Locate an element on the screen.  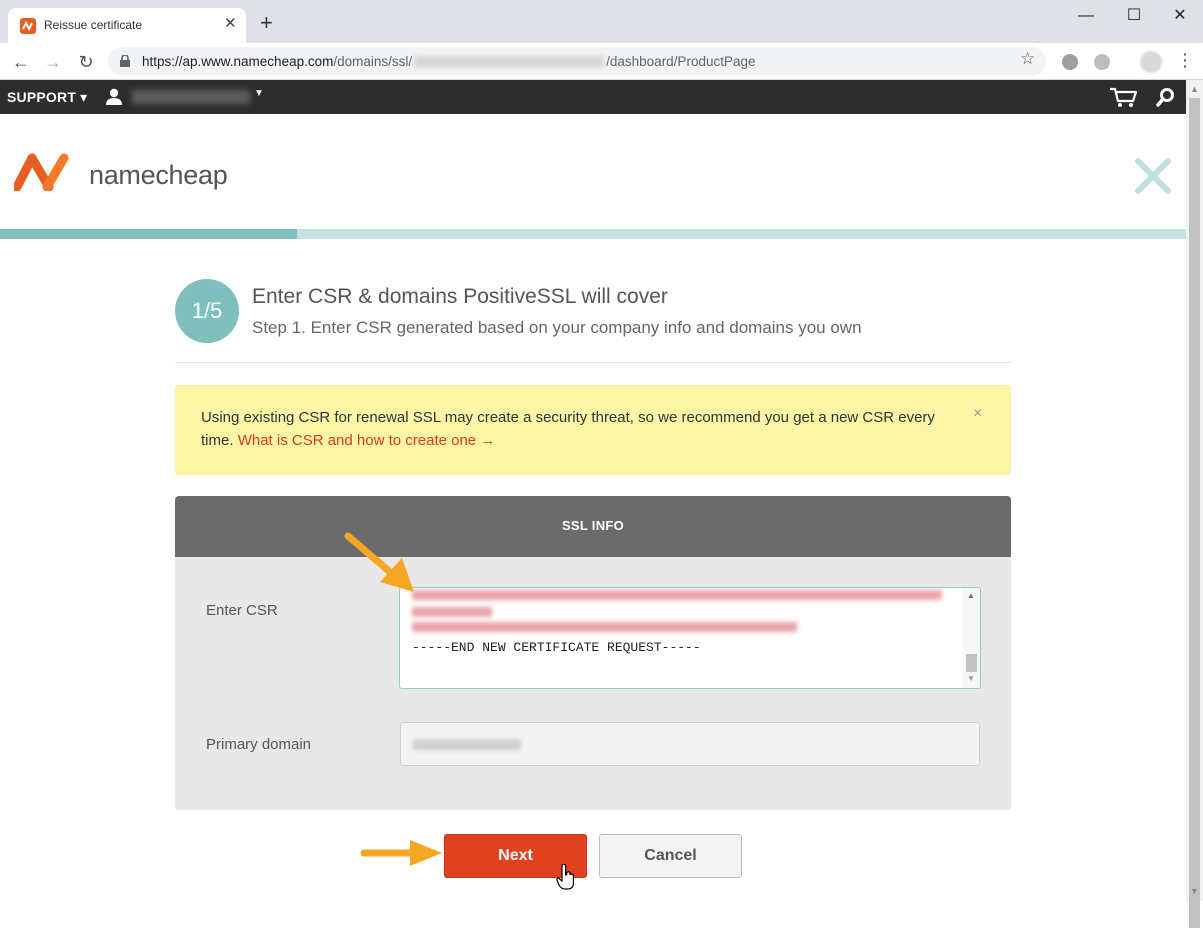
browser-tab: Reissue certificate ✕ is located at coordinates (127, 25).